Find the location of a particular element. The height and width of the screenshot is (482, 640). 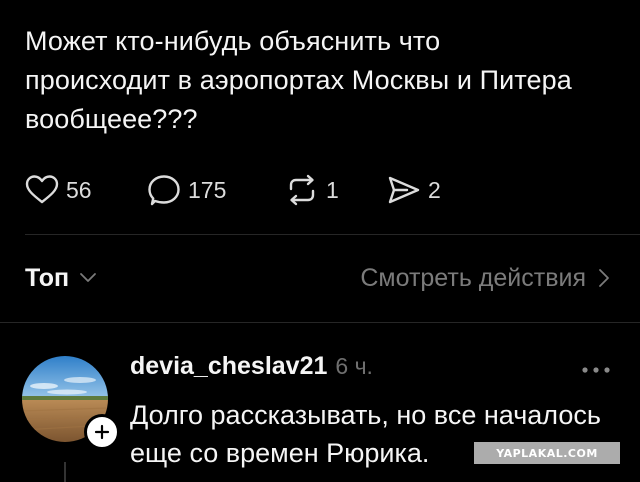

sort-label: Топ is located at coordinates (47, 277).